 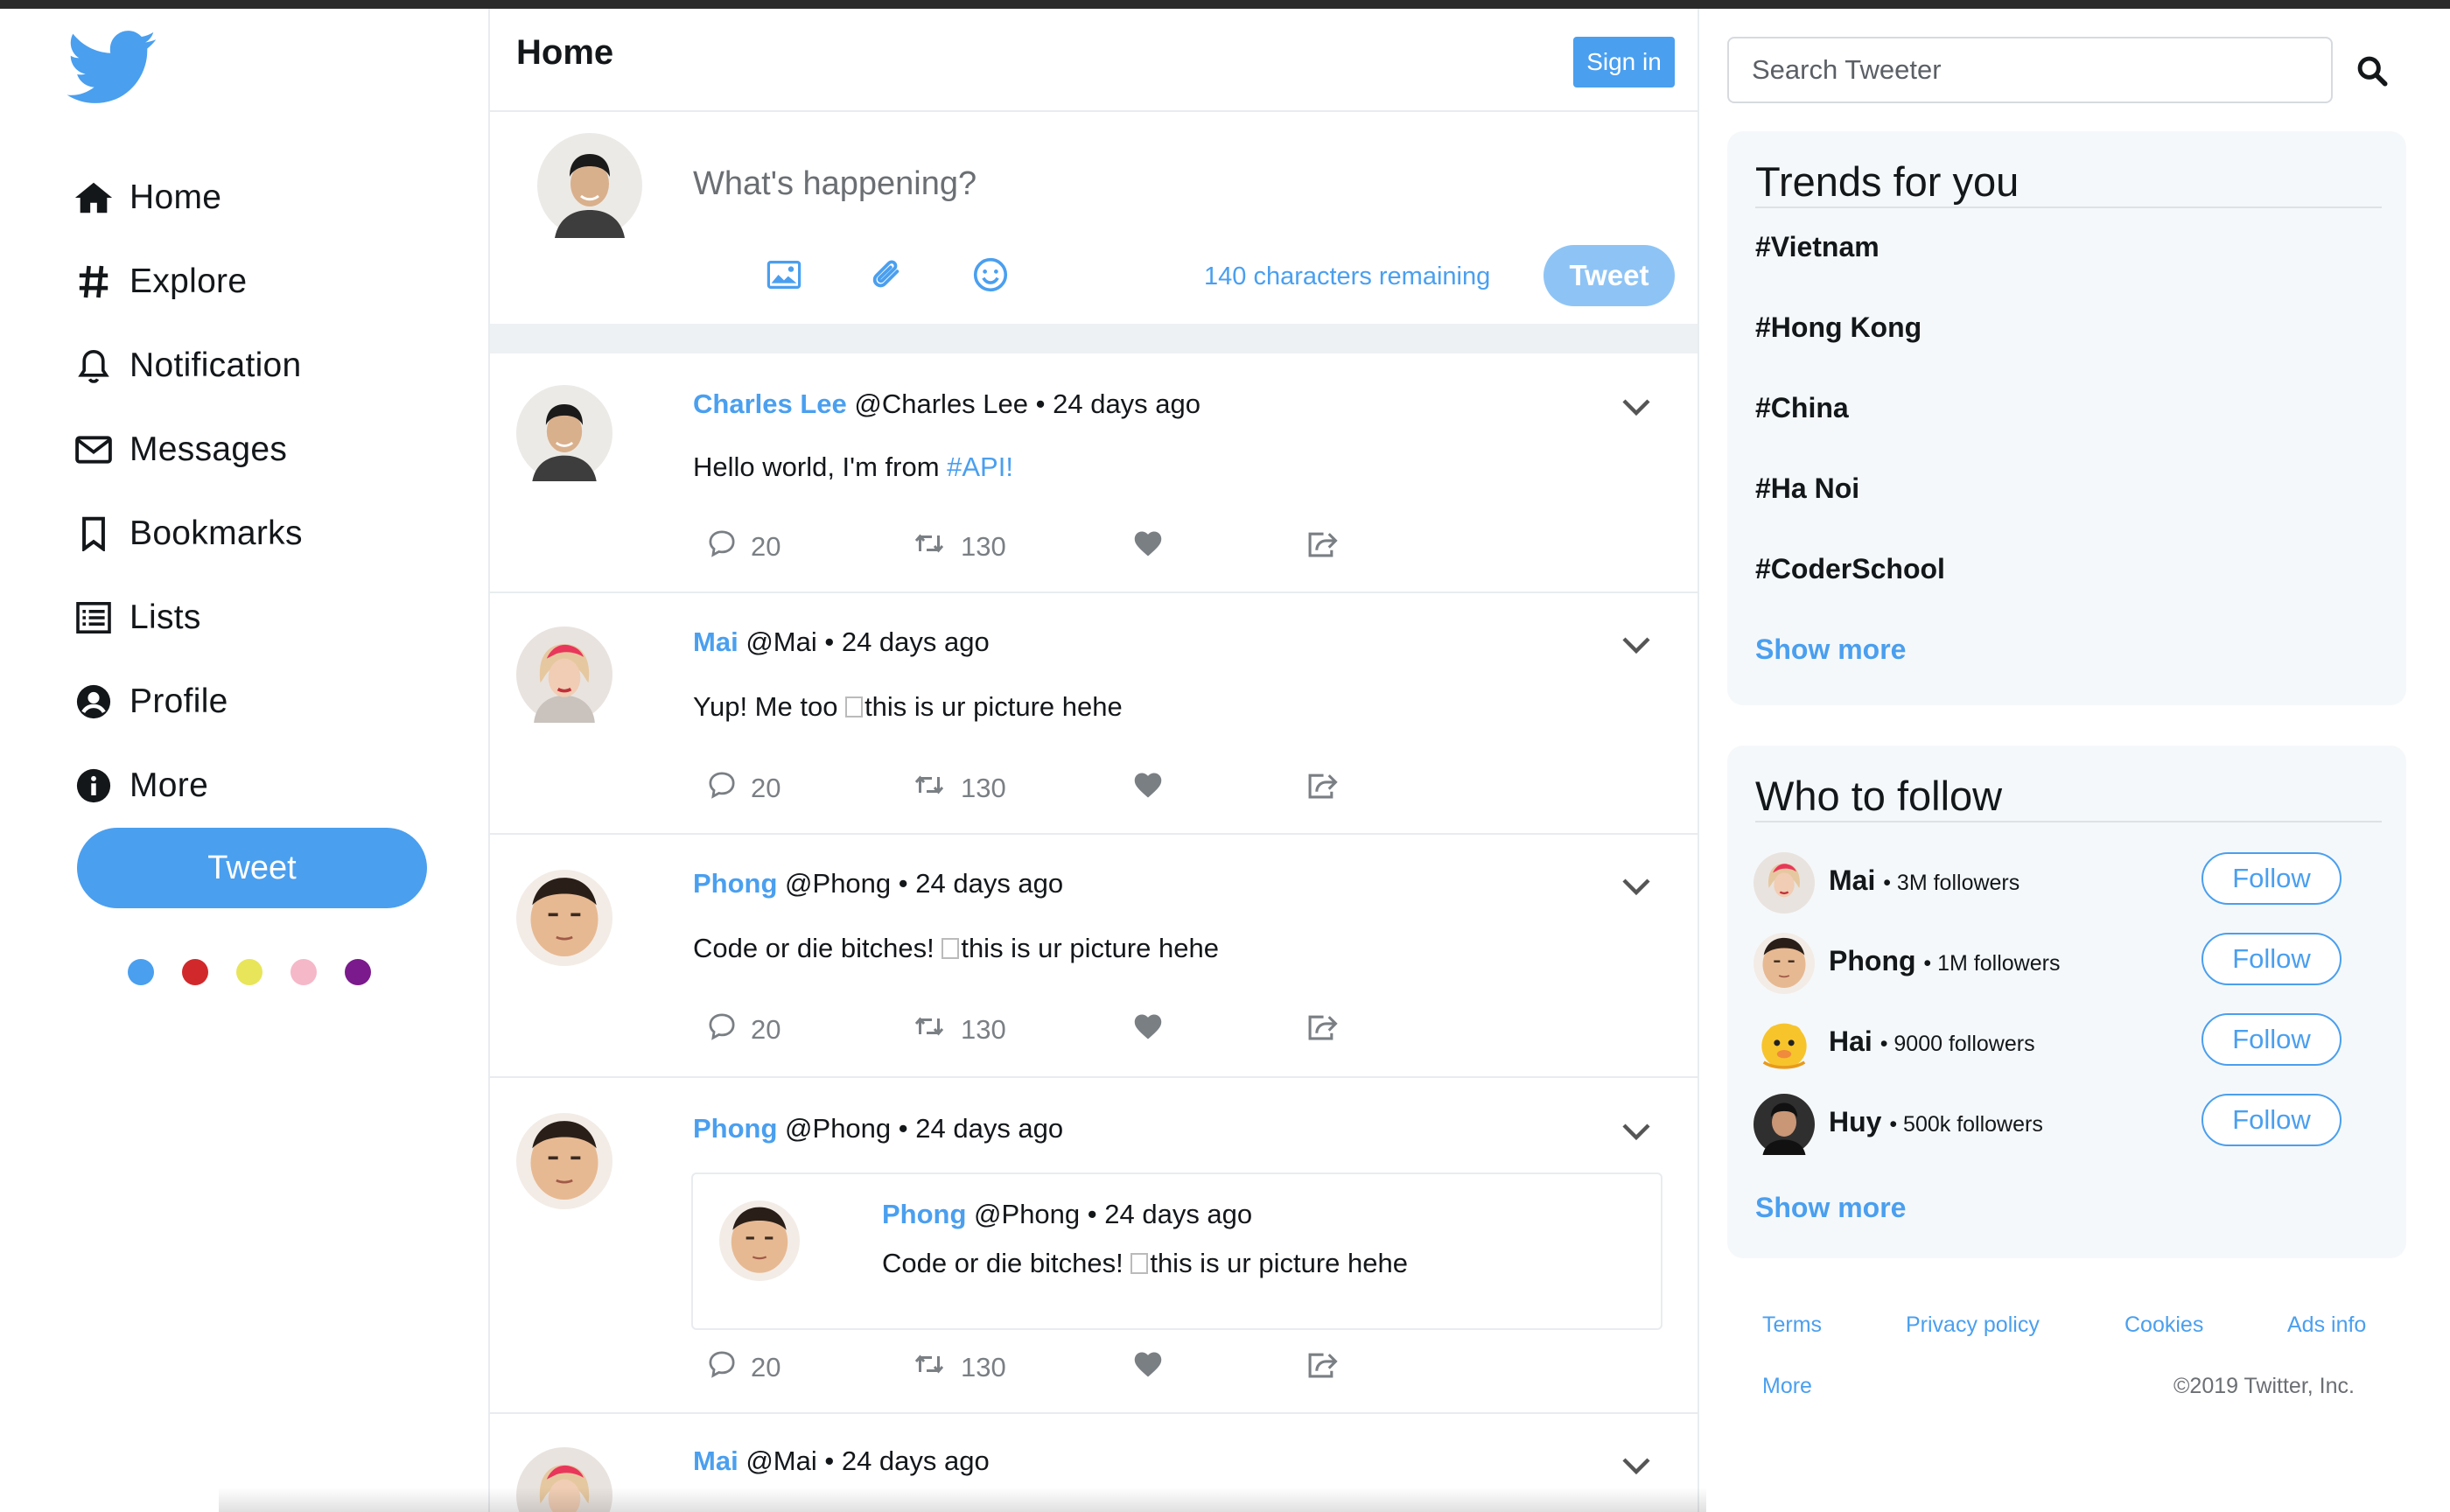 I want to click on footer-link-more: More, so click(x=1787, y=1386).